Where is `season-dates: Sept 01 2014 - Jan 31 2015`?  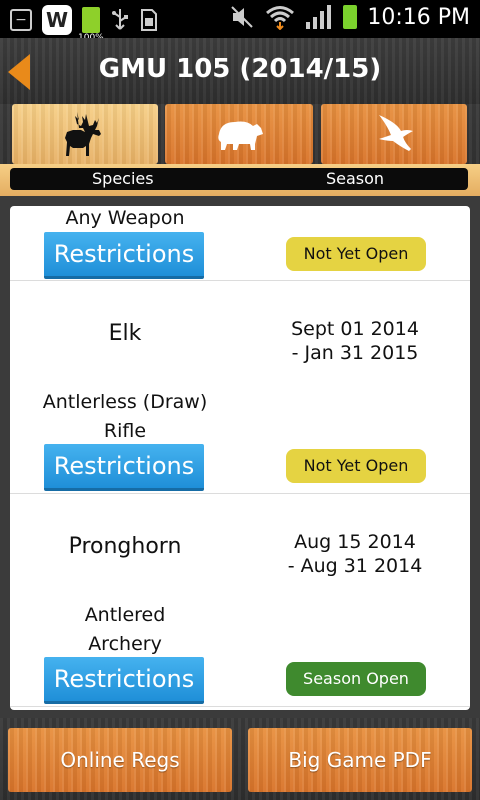
season-dates: Sept 01 2014 - Jan 31 2015 is located at coordinates (355, 341).